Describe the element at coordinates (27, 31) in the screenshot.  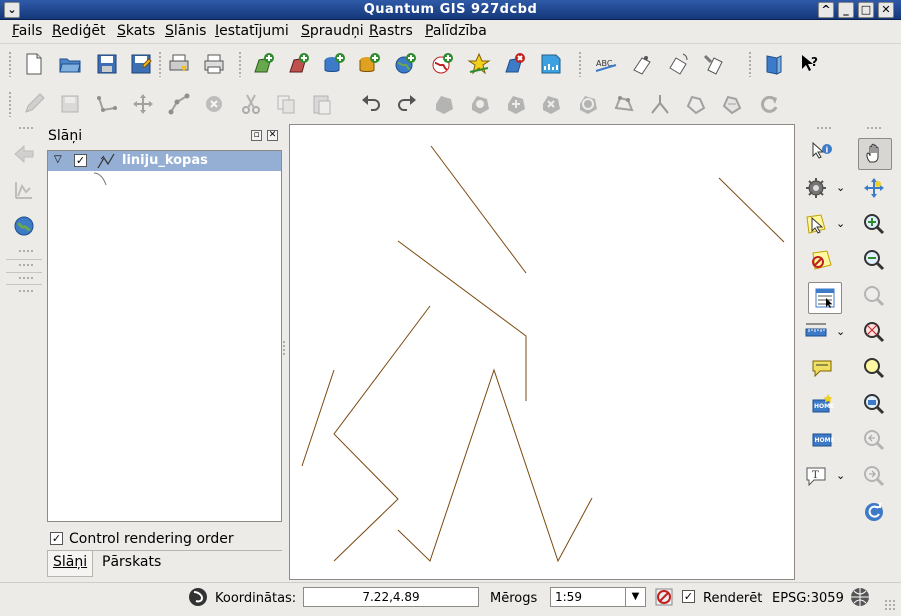
I see `menu-file: Fails` at that location.